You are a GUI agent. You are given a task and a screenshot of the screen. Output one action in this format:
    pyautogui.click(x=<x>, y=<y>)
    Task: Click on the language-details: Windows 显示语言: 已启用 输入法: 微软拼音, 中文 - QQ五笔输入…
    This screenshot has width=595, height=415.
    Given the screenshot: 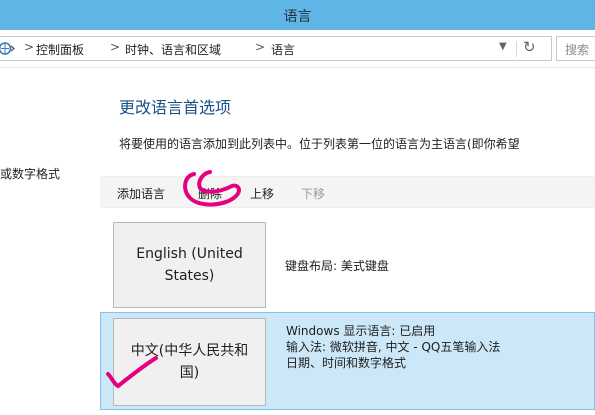 What is the action you would take?
    pyautogui.click(x=393, y=347)
    